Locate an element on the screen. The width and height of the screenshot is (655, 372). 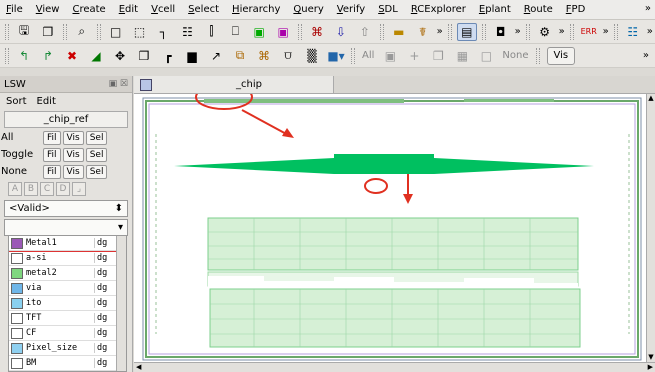
chop-icon: ▆ is located at coordinates (192, 56).